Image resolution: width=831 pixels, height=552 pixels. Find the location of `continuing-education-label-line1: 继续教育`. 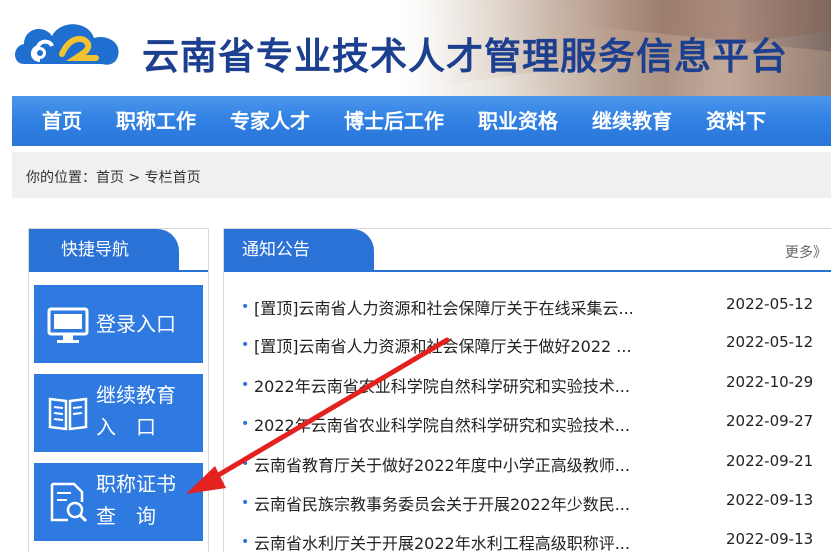

continuing-education-label-line1: 继续教育 is located at coordinates (136, 395).